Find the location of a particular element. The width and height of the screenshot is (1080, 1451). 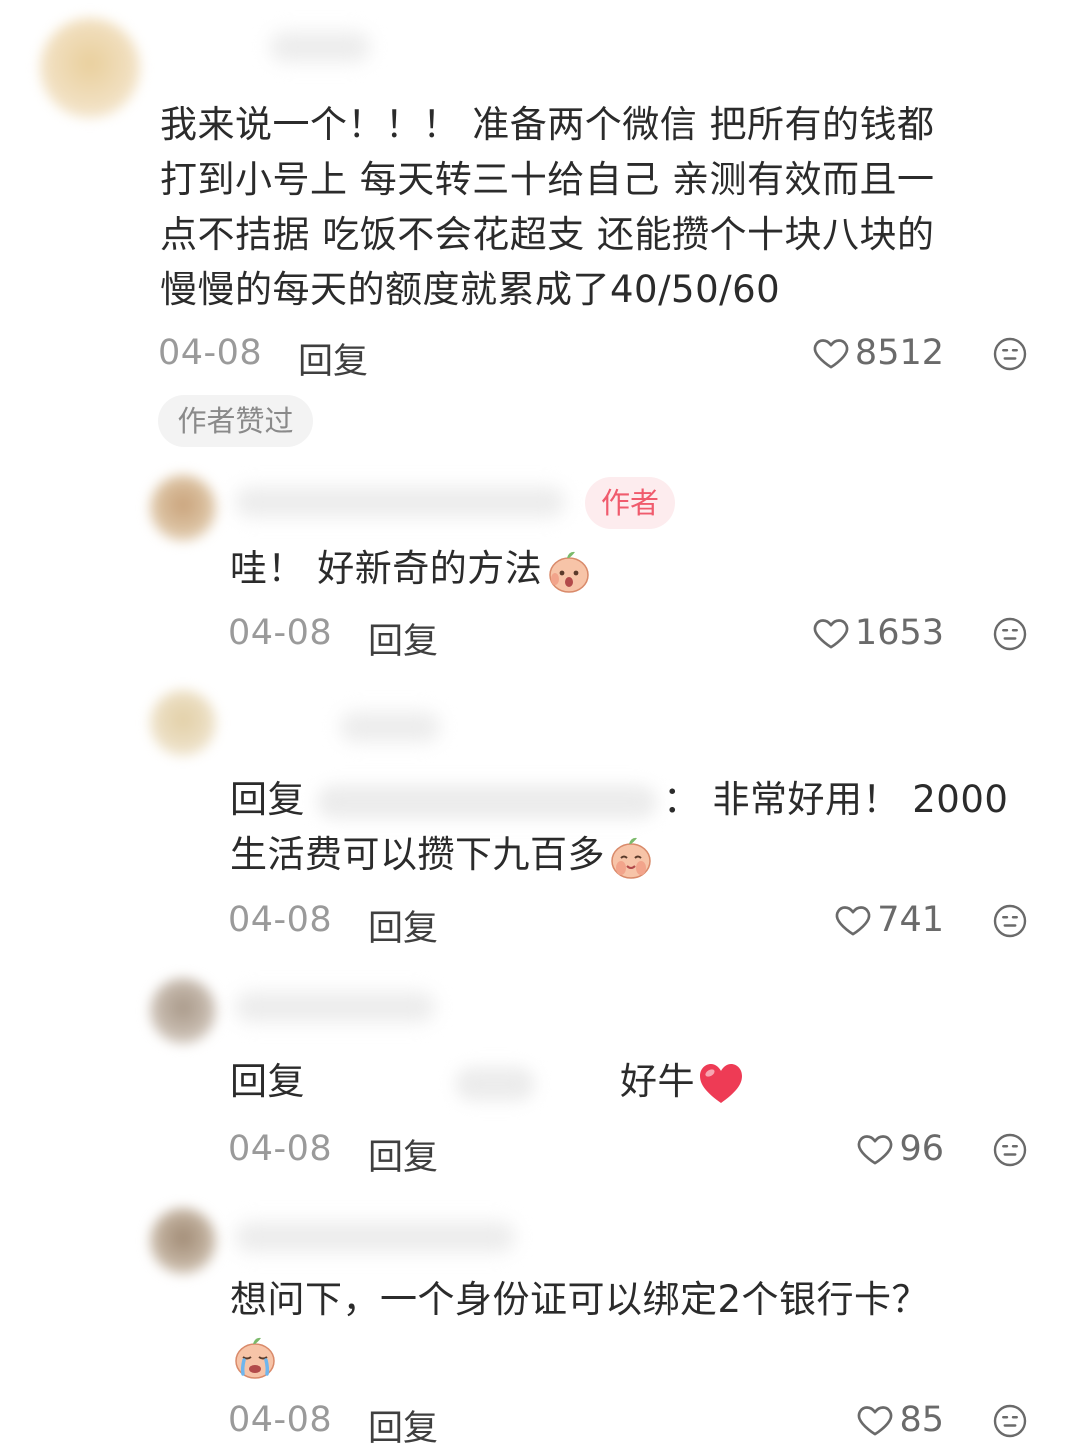

author-badge: 作者 is located at coordinates (630, 503).